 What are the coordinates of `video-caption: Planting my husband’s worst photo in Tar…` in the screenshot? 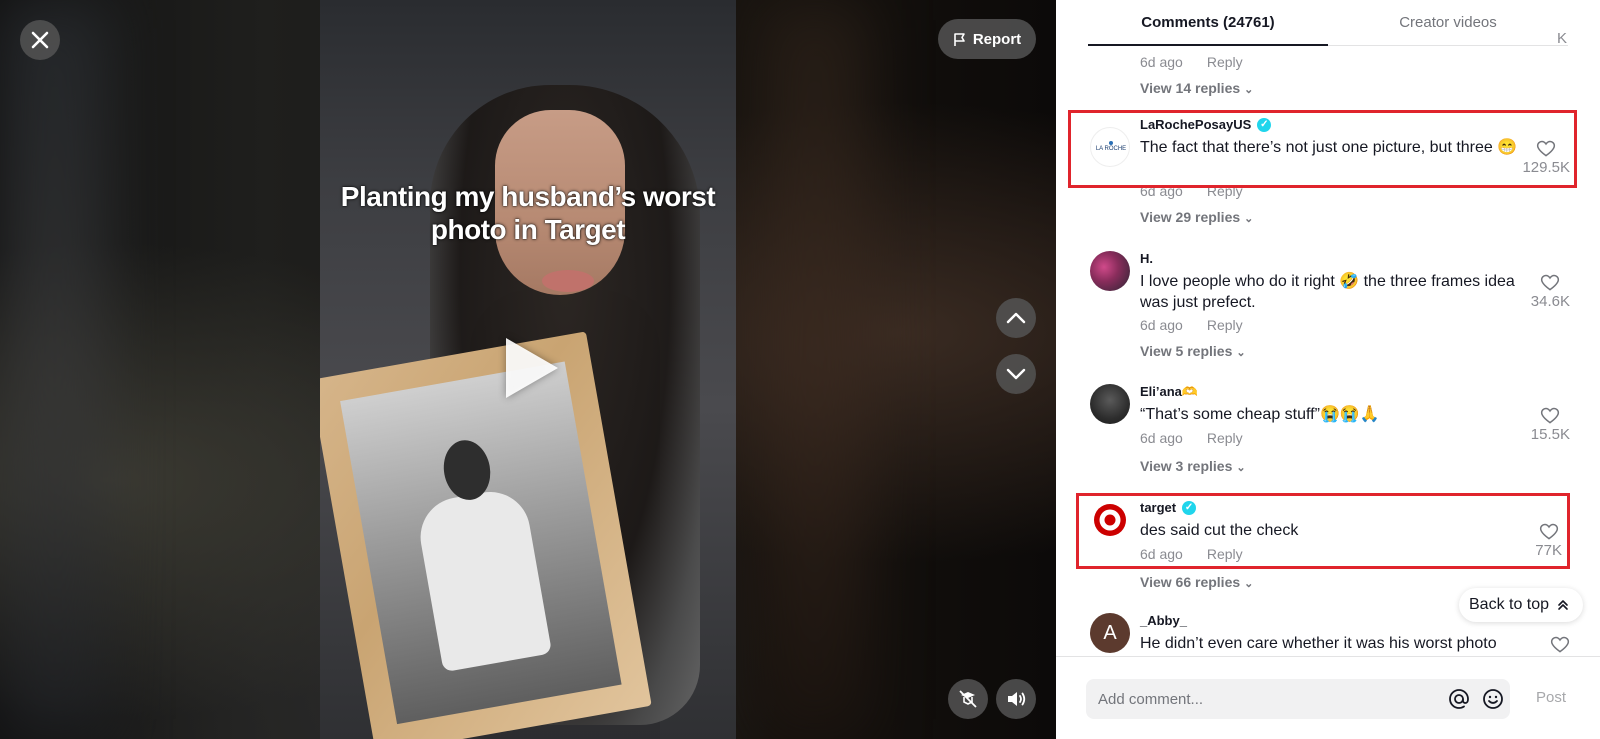 It's located at (528, 213).